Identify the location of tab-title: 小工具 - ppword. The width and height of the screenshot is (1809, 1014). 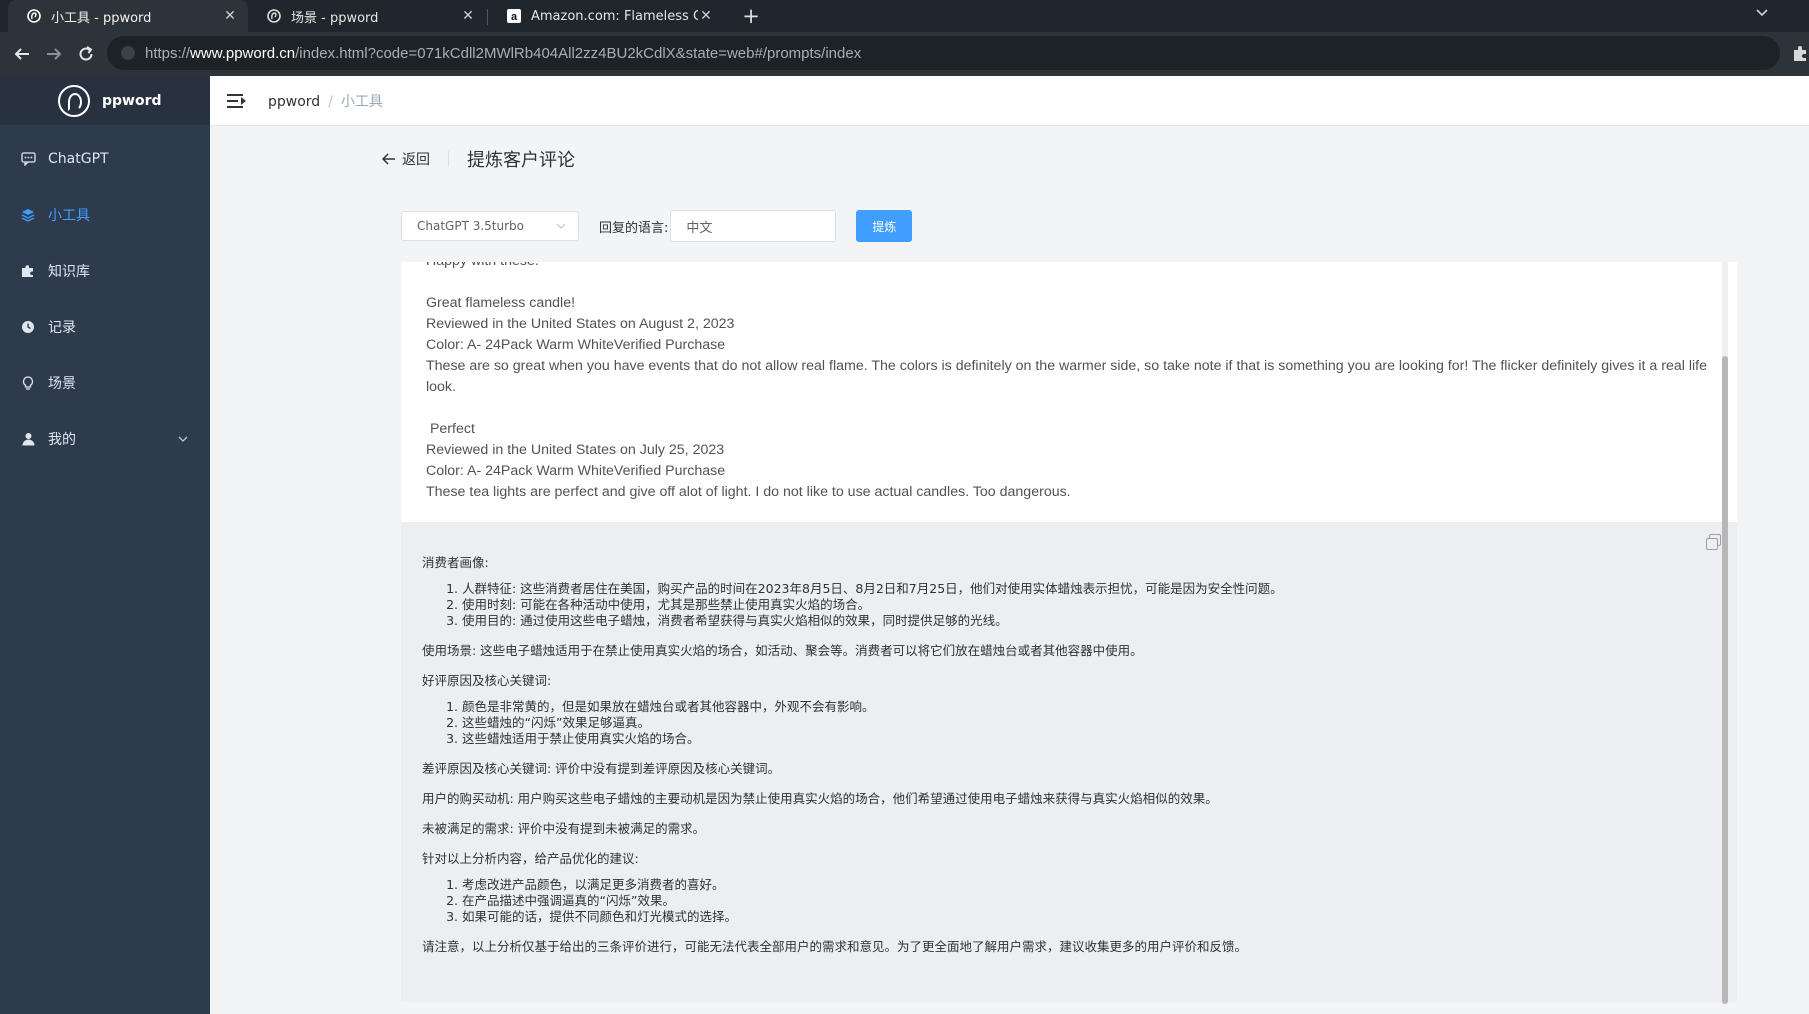
(101, 18).